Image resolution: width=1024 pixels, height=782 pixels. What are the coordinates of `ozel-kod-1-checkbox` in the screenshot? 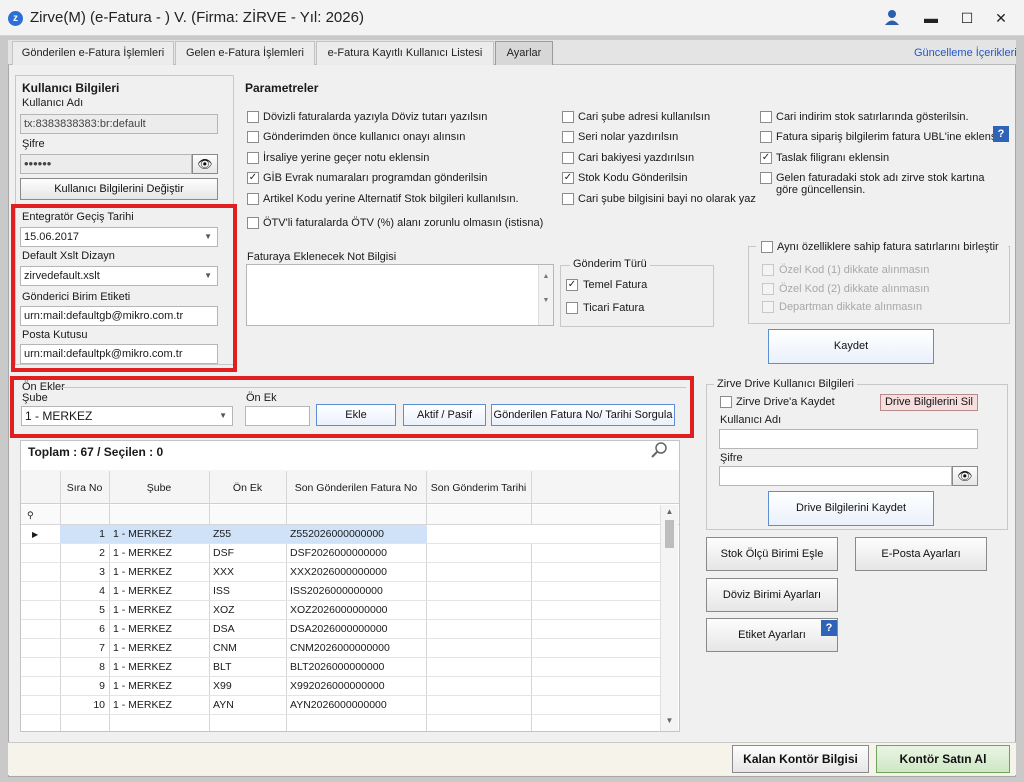 It's located at (768, 270).